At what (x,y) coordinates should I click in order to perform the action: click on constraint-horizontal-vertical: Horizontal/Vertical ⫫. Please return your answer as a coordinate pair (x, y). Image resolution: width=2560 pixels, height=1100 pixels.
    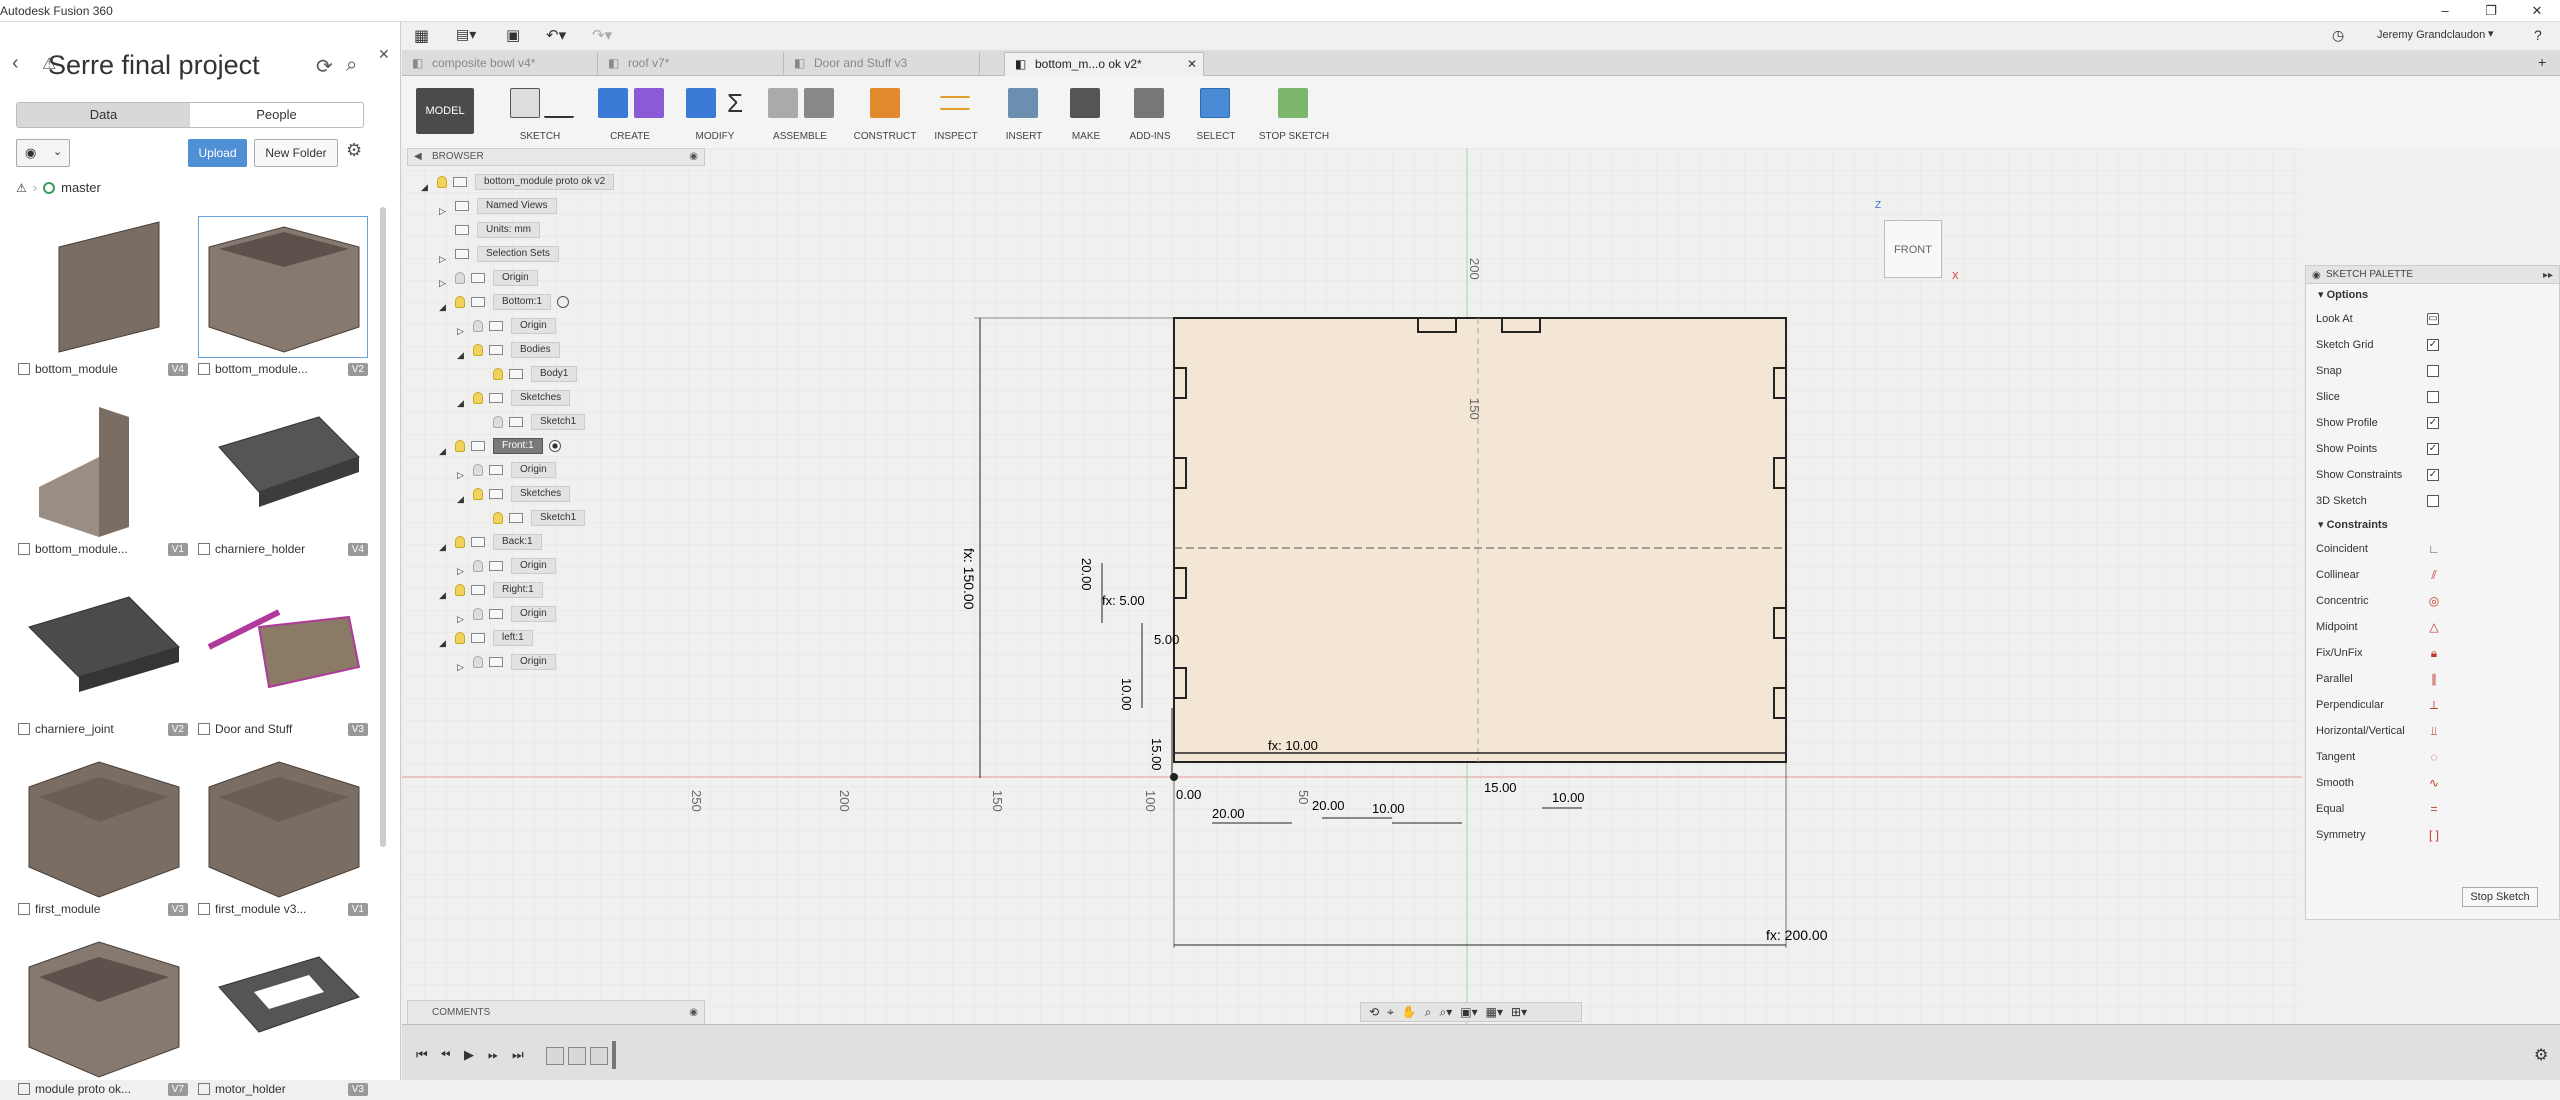
    Looking at the image, I should click on (2432, 731).